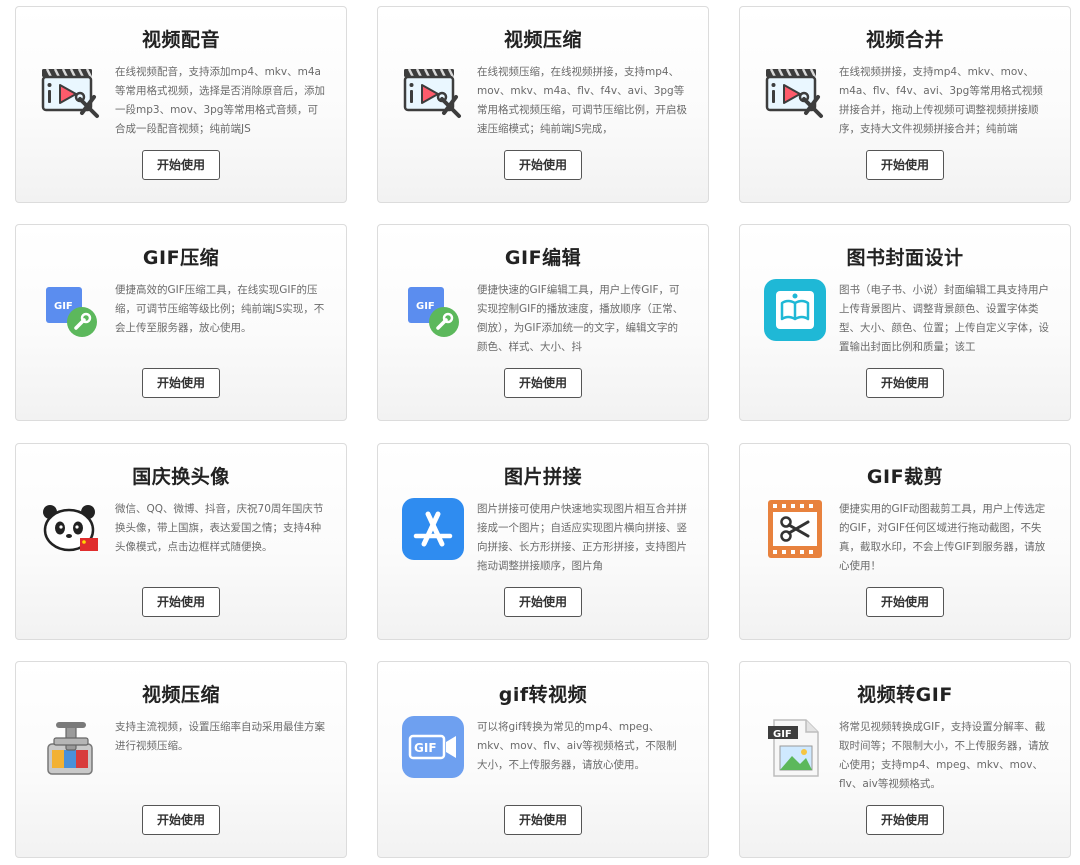 The width and height of the screenshot is (1080, 865). I want to click on card-title: GIF压缩, so click(181, 258).